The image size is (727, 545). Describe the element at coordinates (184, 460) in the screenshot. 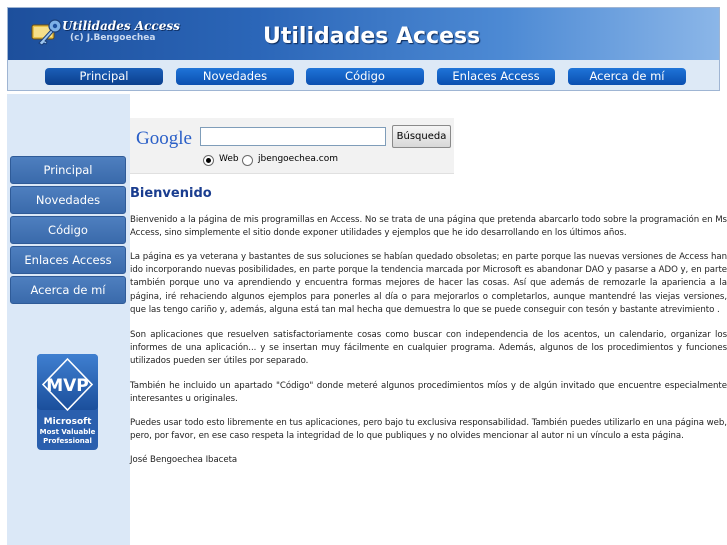

I see `signature: José Bengoechea Ibaceta` at that location.